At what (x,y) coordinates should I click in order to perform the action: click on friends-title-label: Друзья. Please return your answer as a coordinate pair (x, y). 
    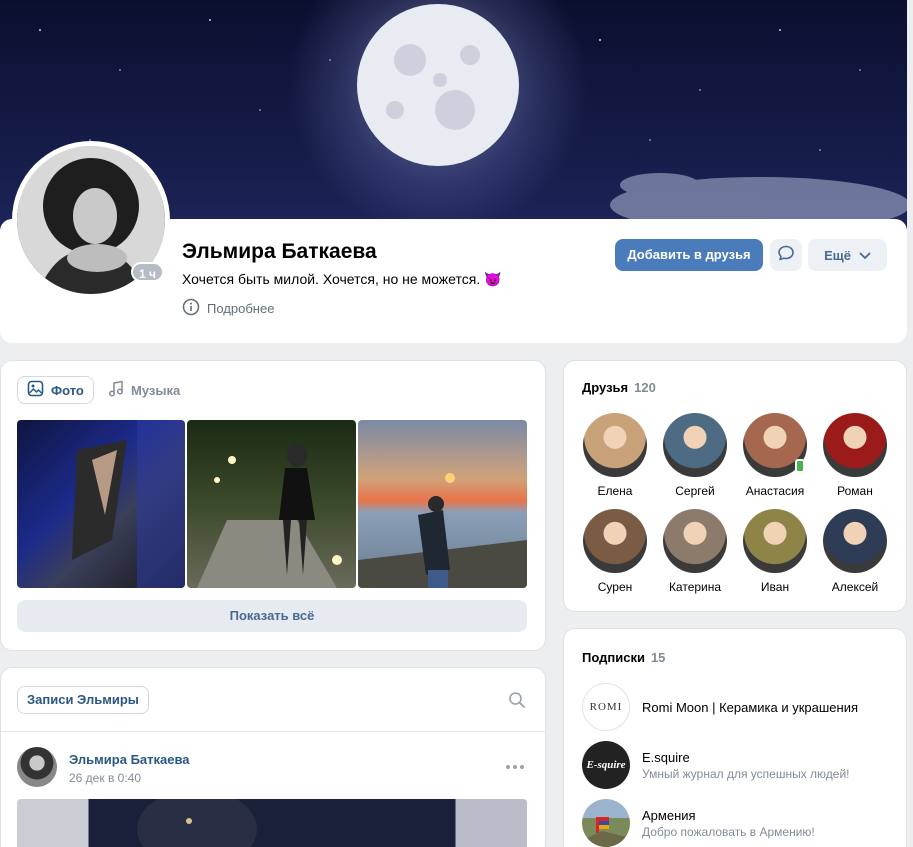
    Looking at the image, I should click on (605, 387).